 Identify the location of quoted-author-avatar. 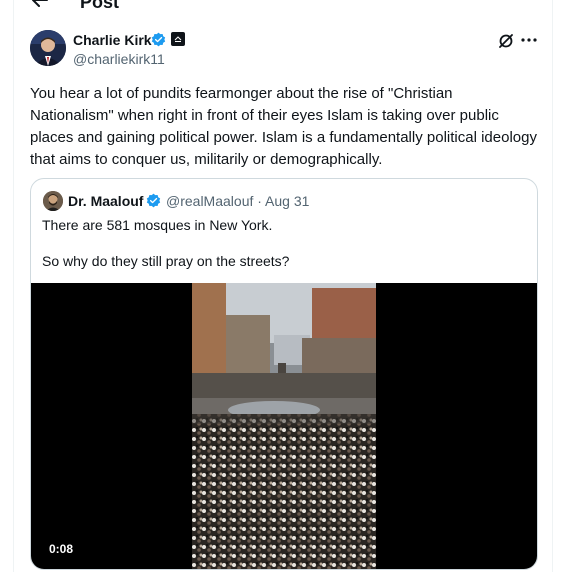
(53, 201).